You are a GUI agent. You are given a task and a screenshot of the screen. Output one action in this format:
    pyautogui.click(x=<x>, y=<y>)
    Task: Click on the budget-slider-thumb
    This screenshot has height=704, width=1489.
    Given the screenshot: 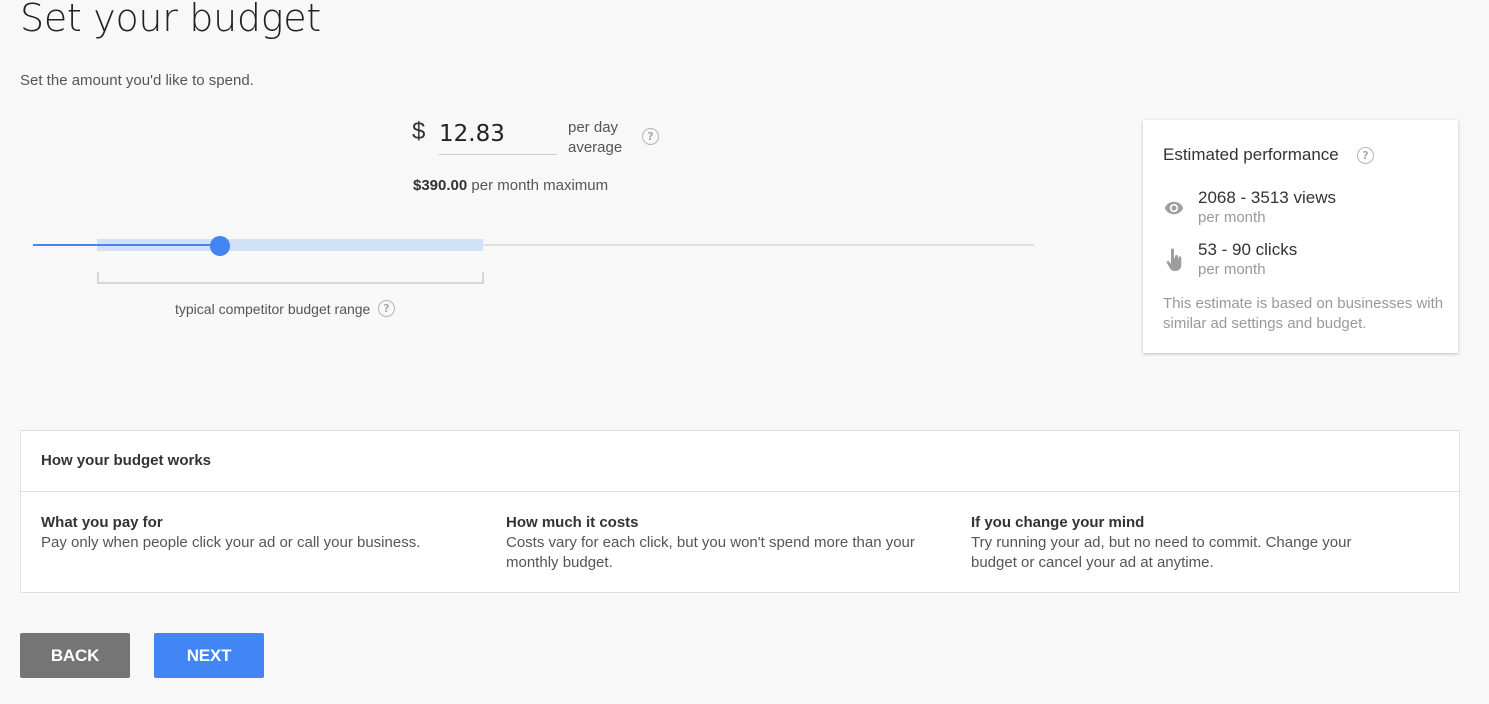 What is the action you would take?
    pyautogui.click(x=220, y=246)
    